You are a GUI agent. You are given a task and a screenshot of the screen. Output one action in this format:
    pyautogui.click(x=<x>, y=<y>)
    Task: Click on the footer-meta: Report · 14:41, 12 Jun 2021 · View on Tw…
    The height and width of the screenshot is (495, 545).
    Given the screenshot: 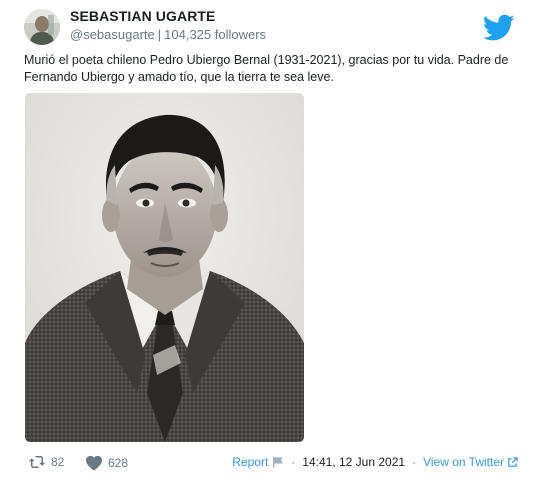 What is the action you would take?
    pyautogui.click(x=375, y=462)
    